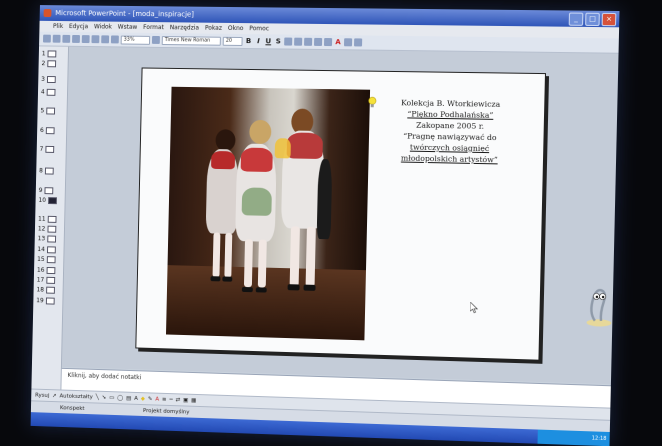 This screenshot has height=446, width=662. I want to click on slide-thumb: 3, so click(48, 79).